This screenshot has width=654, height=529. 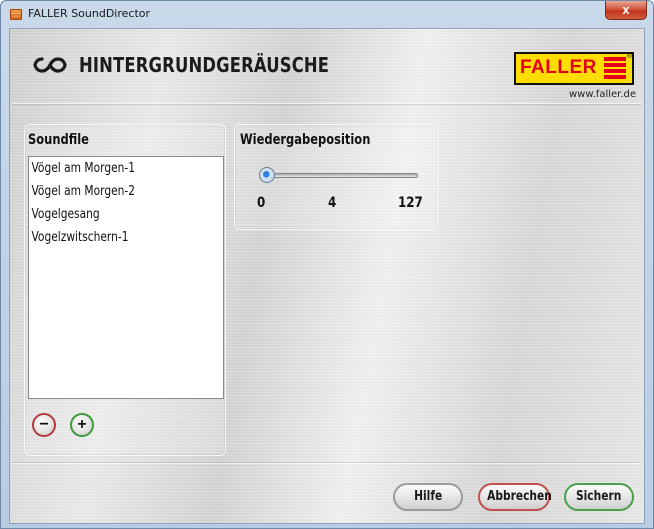 What do you see at coordinates (519, 496) in the screenshot?
I see `cancel-button-label: Abbrechen` at bounding box center [519, 496].